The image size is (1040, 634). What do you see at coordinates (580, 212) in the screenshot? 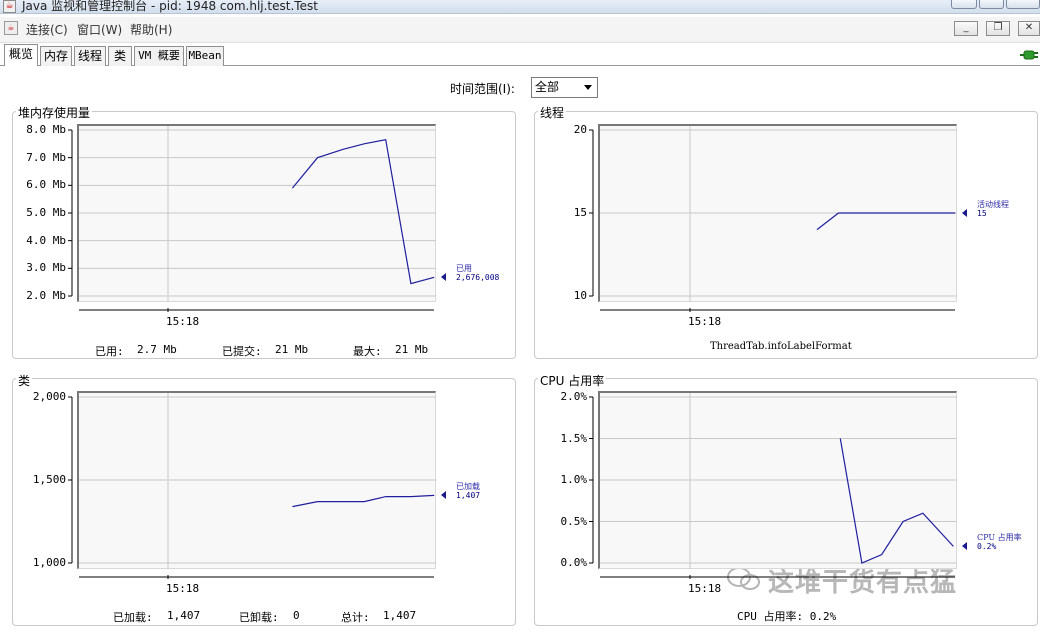
I see `threads-y-tick-label: 15` at bounding box center [580, 212].